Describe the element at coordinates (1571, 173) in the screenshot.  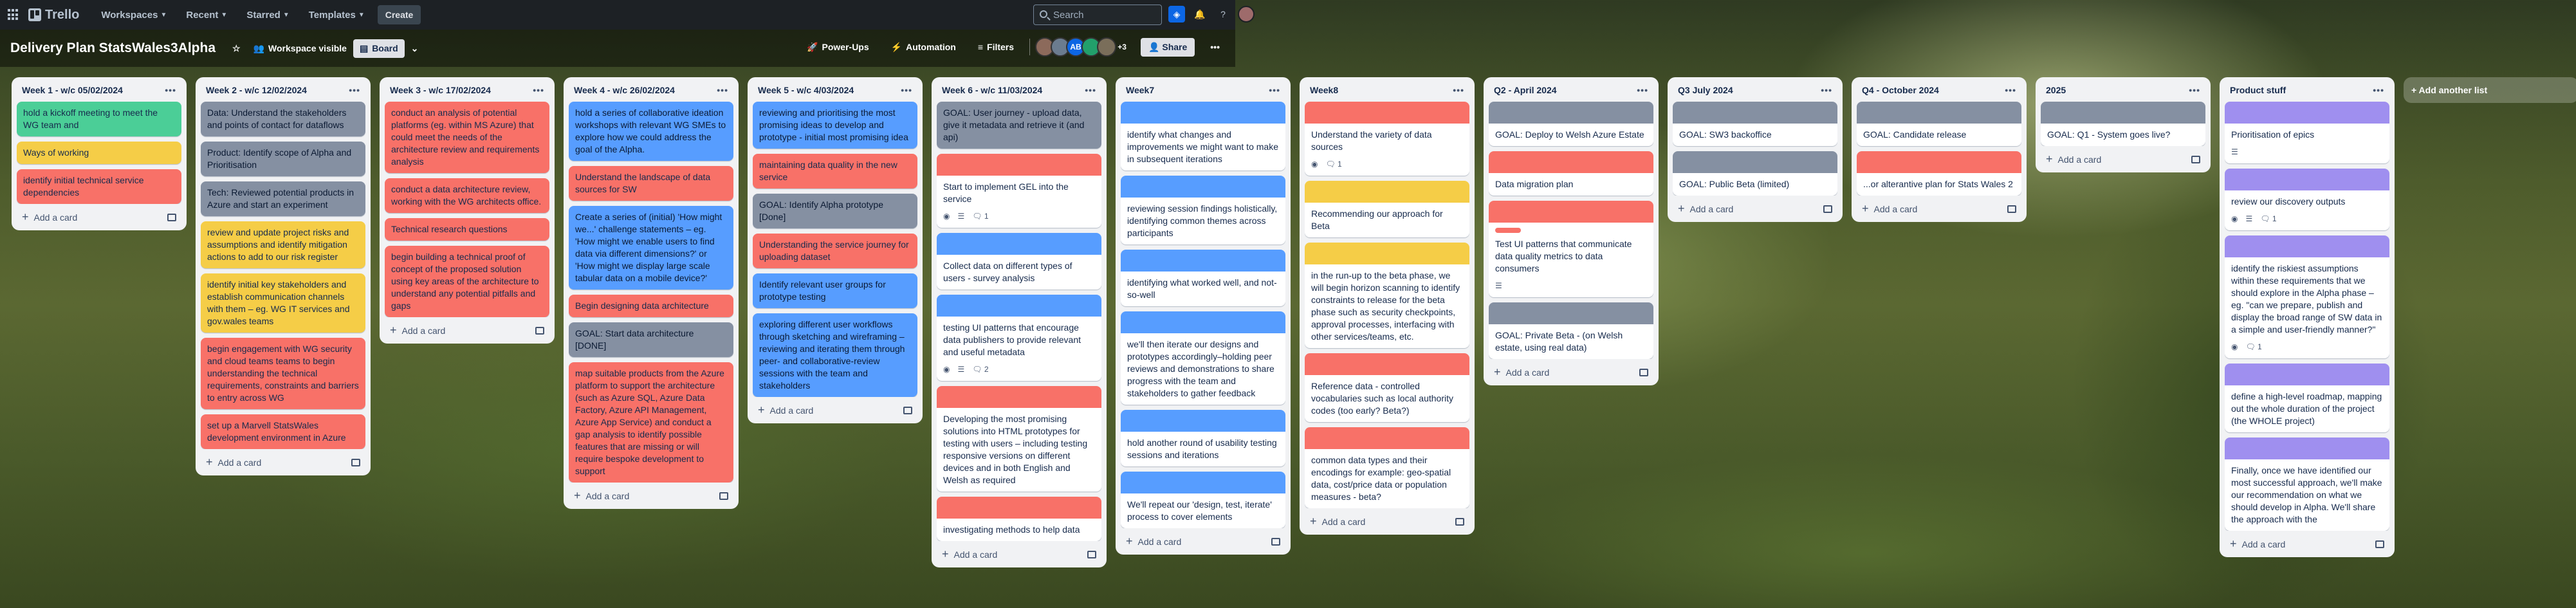
I see `card: Data migration plan` at that location.